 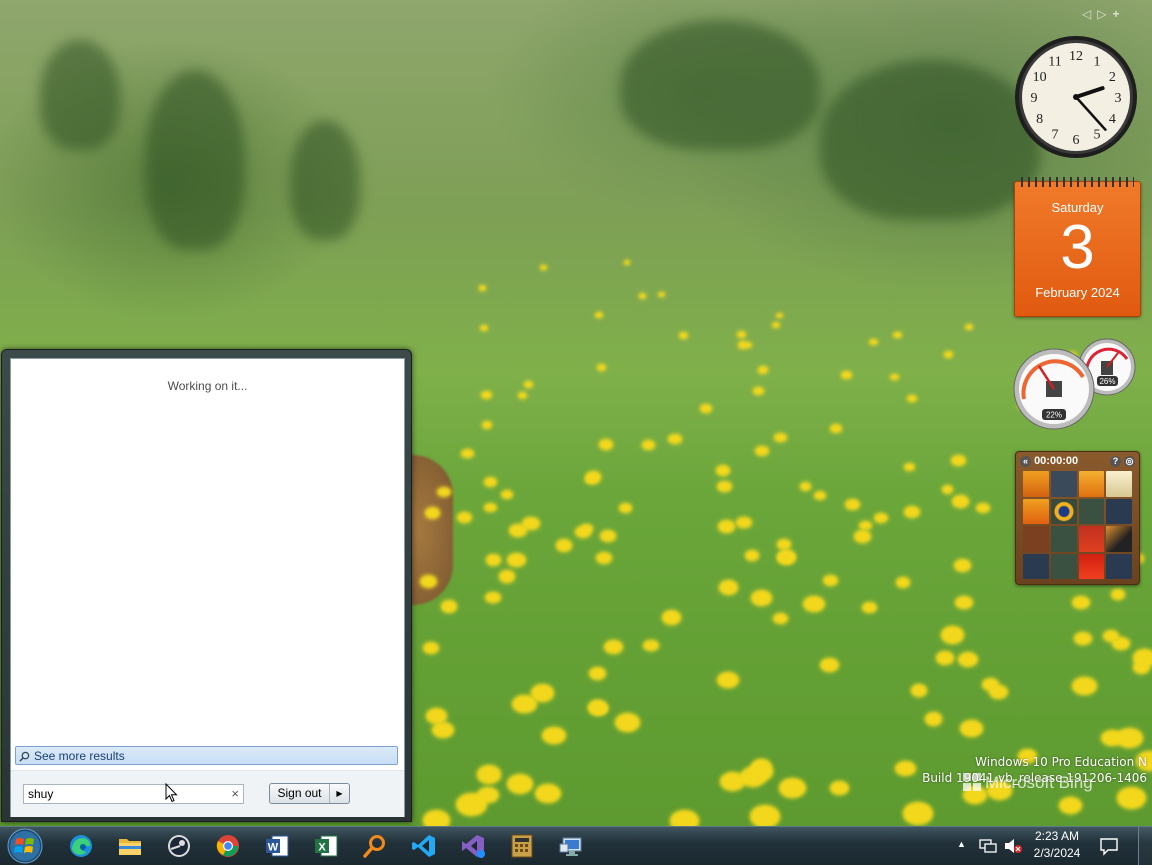 I want to click on gadget-next-icon: ▷, so click(x=1101, y=14).